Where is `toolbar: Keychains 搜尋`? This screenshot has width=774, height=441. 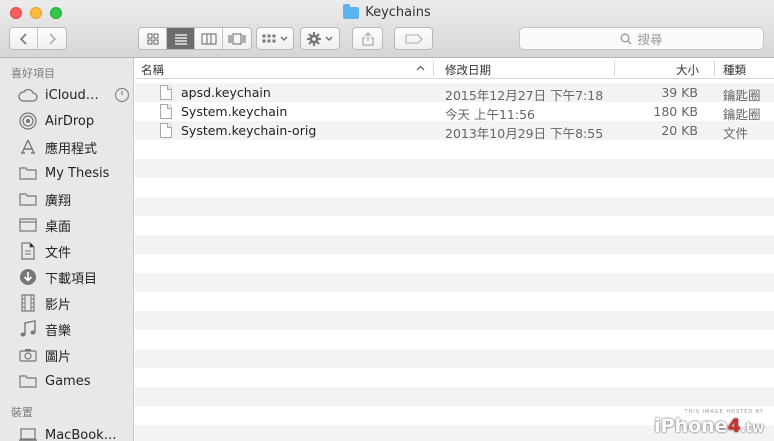 toolbar: Keychains 搜尋 is located at coordinates (387, 29).